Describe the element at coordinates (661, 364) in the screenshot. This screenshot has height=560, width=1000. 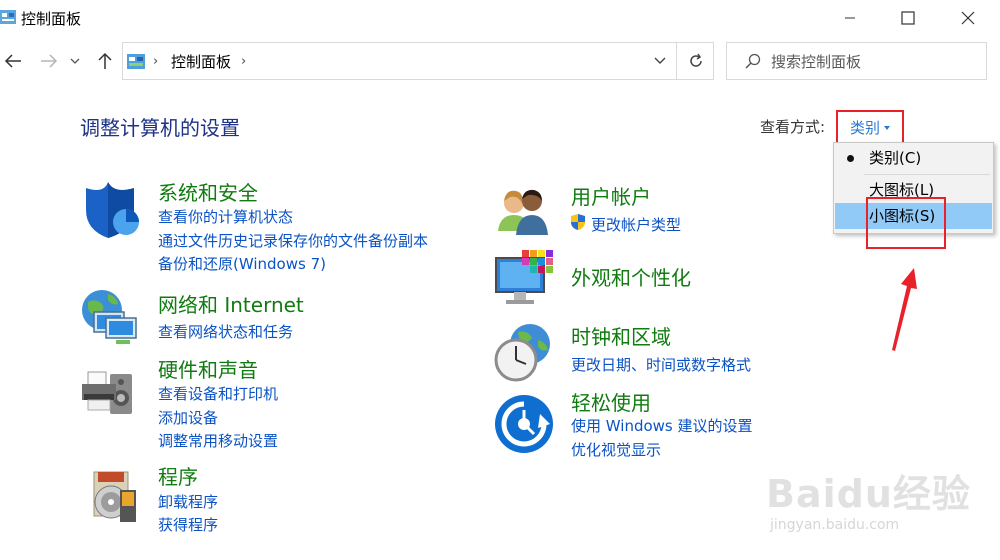
I see `category-link: 更改日期、时间或数字格式` at that location.